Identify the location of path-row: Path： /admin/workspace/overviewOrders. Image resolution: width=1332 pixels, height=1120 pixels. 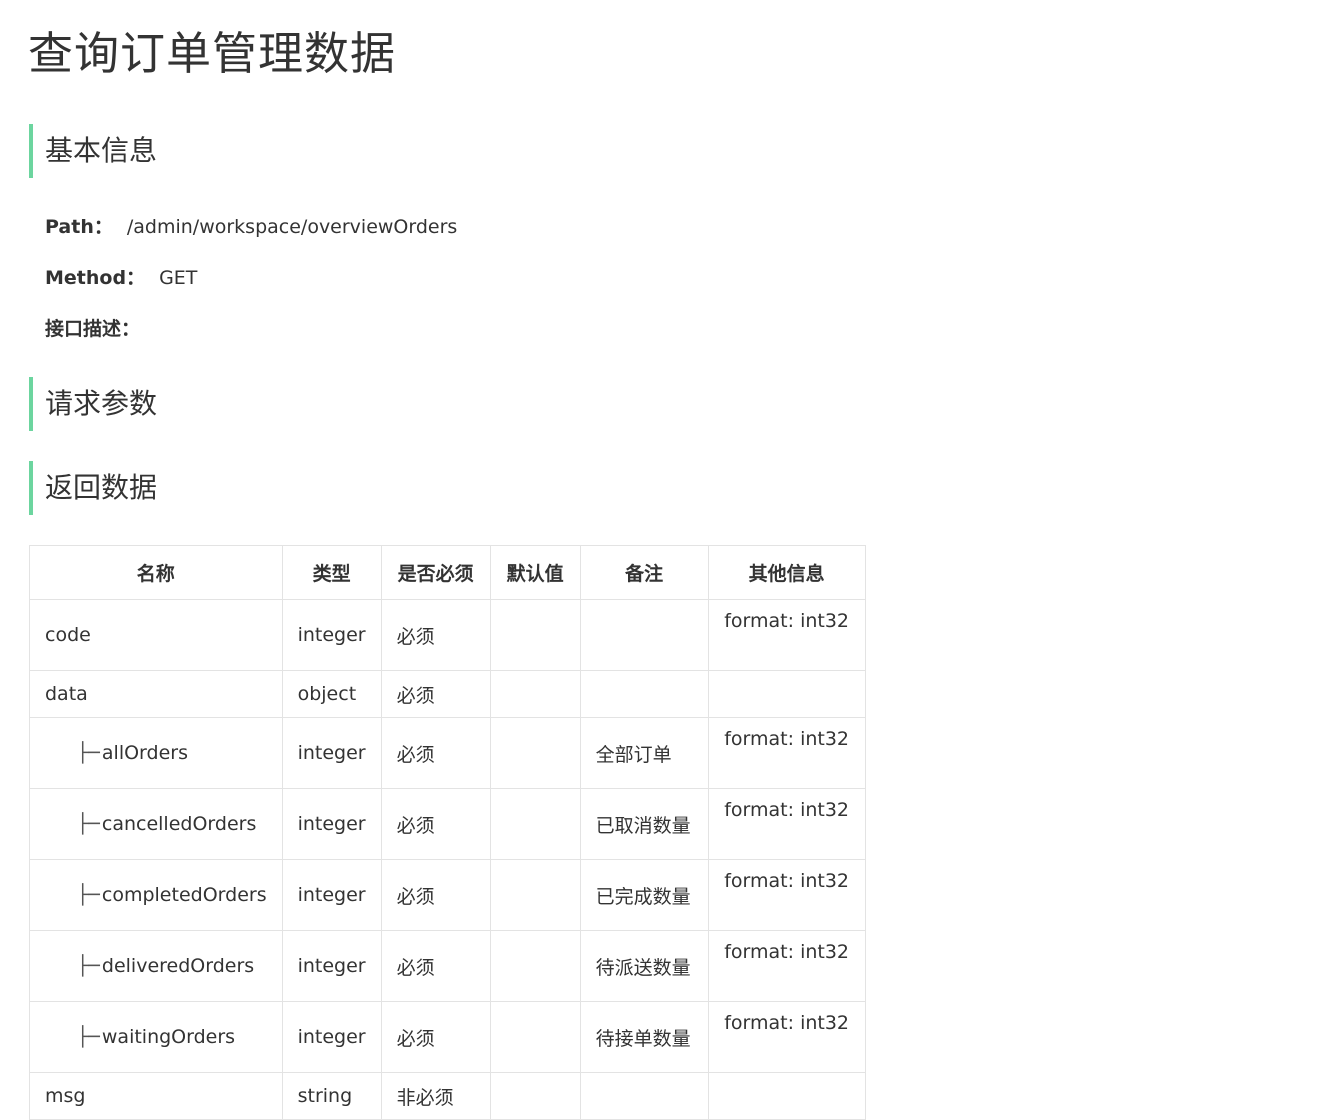
(251, 227).